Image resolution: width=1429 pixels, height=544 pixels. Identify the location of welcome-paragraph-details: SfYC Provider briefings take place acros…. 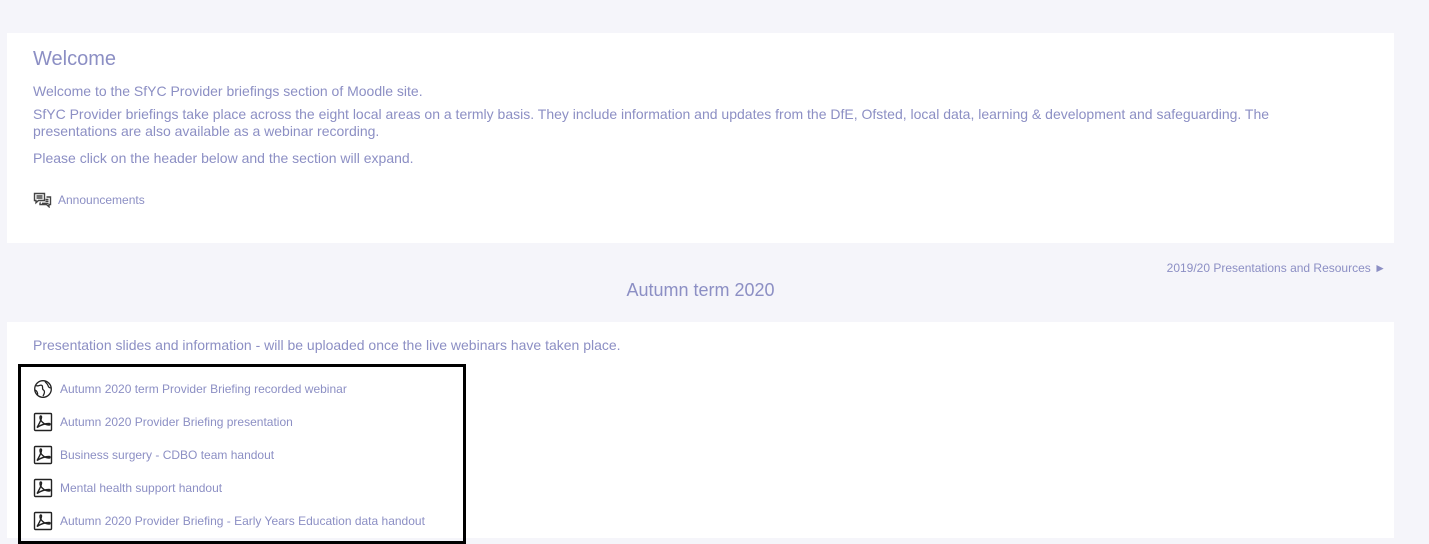
(651, 122).